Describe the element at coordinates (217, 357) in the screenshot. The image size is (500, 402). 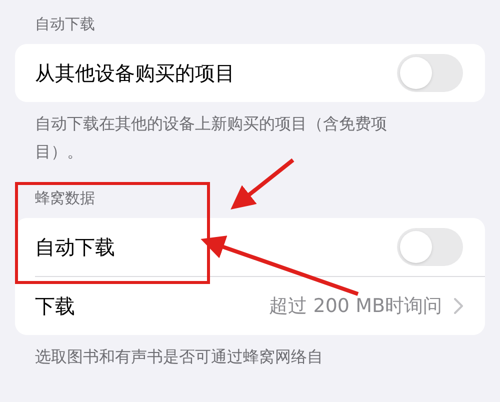
I see `section-footer: 选取图书和有声书是否可通过蜂窝网络自` at that location.